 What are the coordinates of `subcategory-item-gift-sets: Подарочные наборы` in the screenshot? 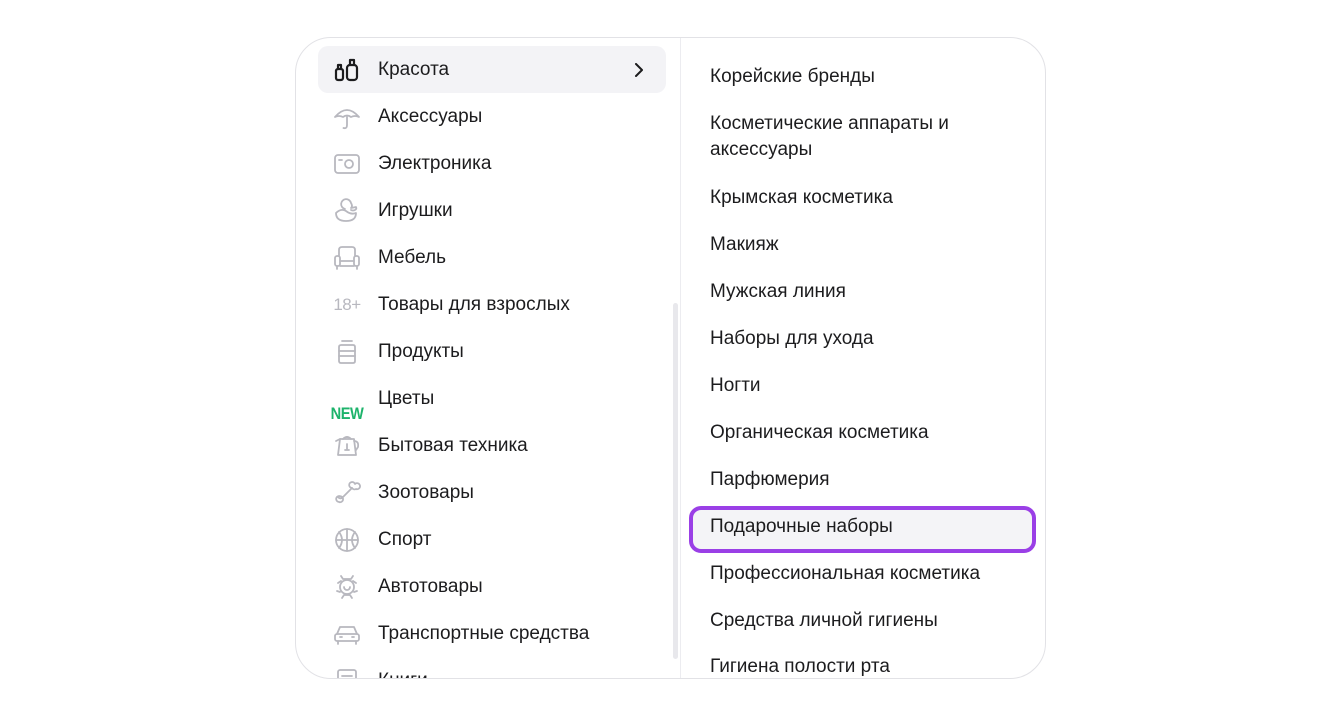 It's located at (865, 527).